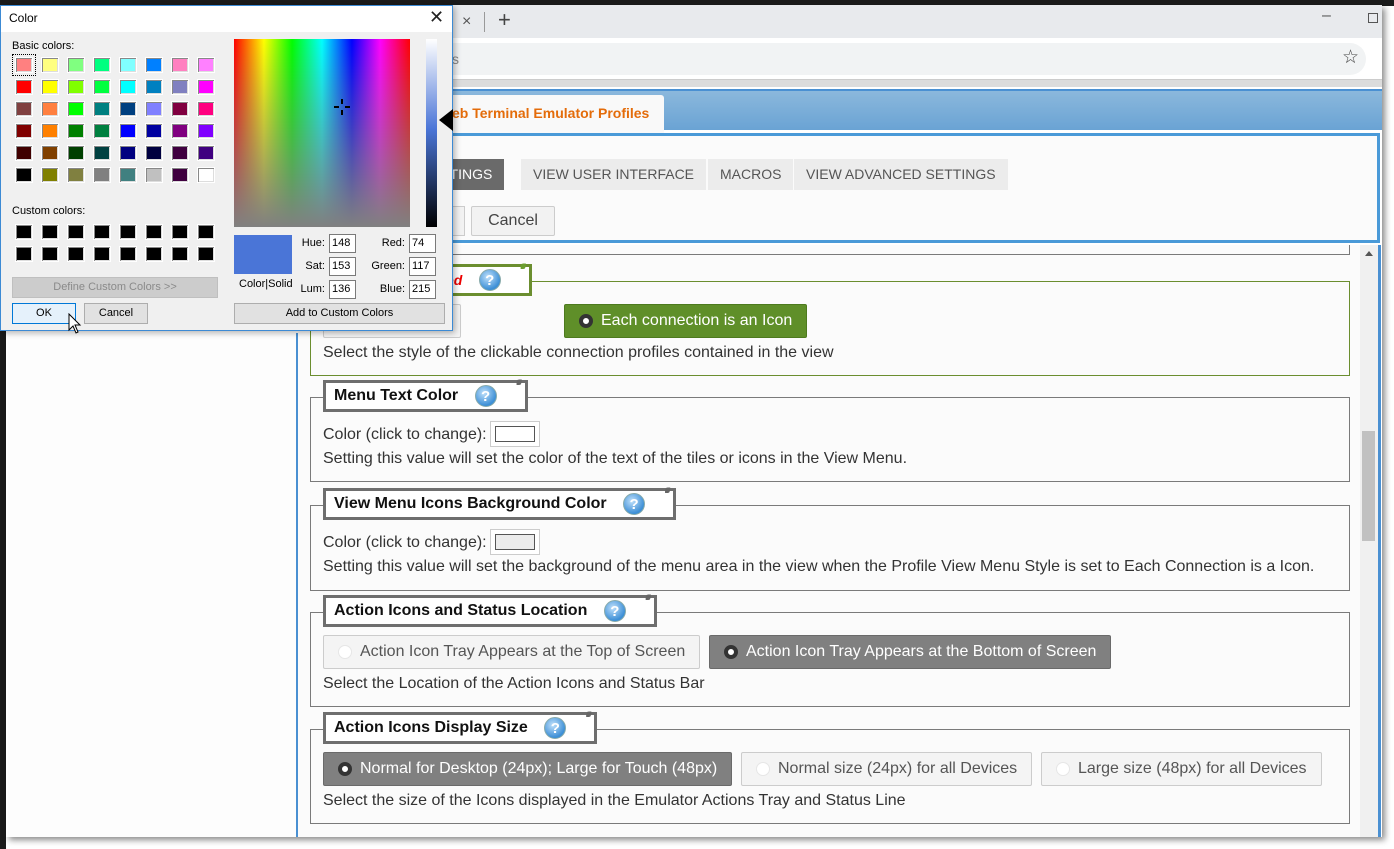  I want to click on tab-view-user-interface: VIEW USER INTERFACE, so click(614, 174).